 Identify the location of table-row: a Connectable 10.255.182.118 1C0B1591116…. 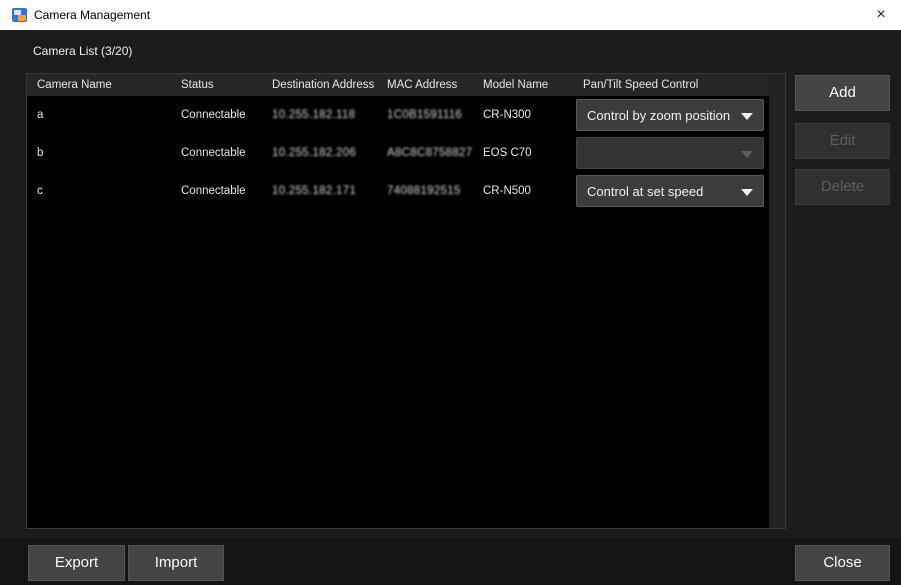
(398, 115).